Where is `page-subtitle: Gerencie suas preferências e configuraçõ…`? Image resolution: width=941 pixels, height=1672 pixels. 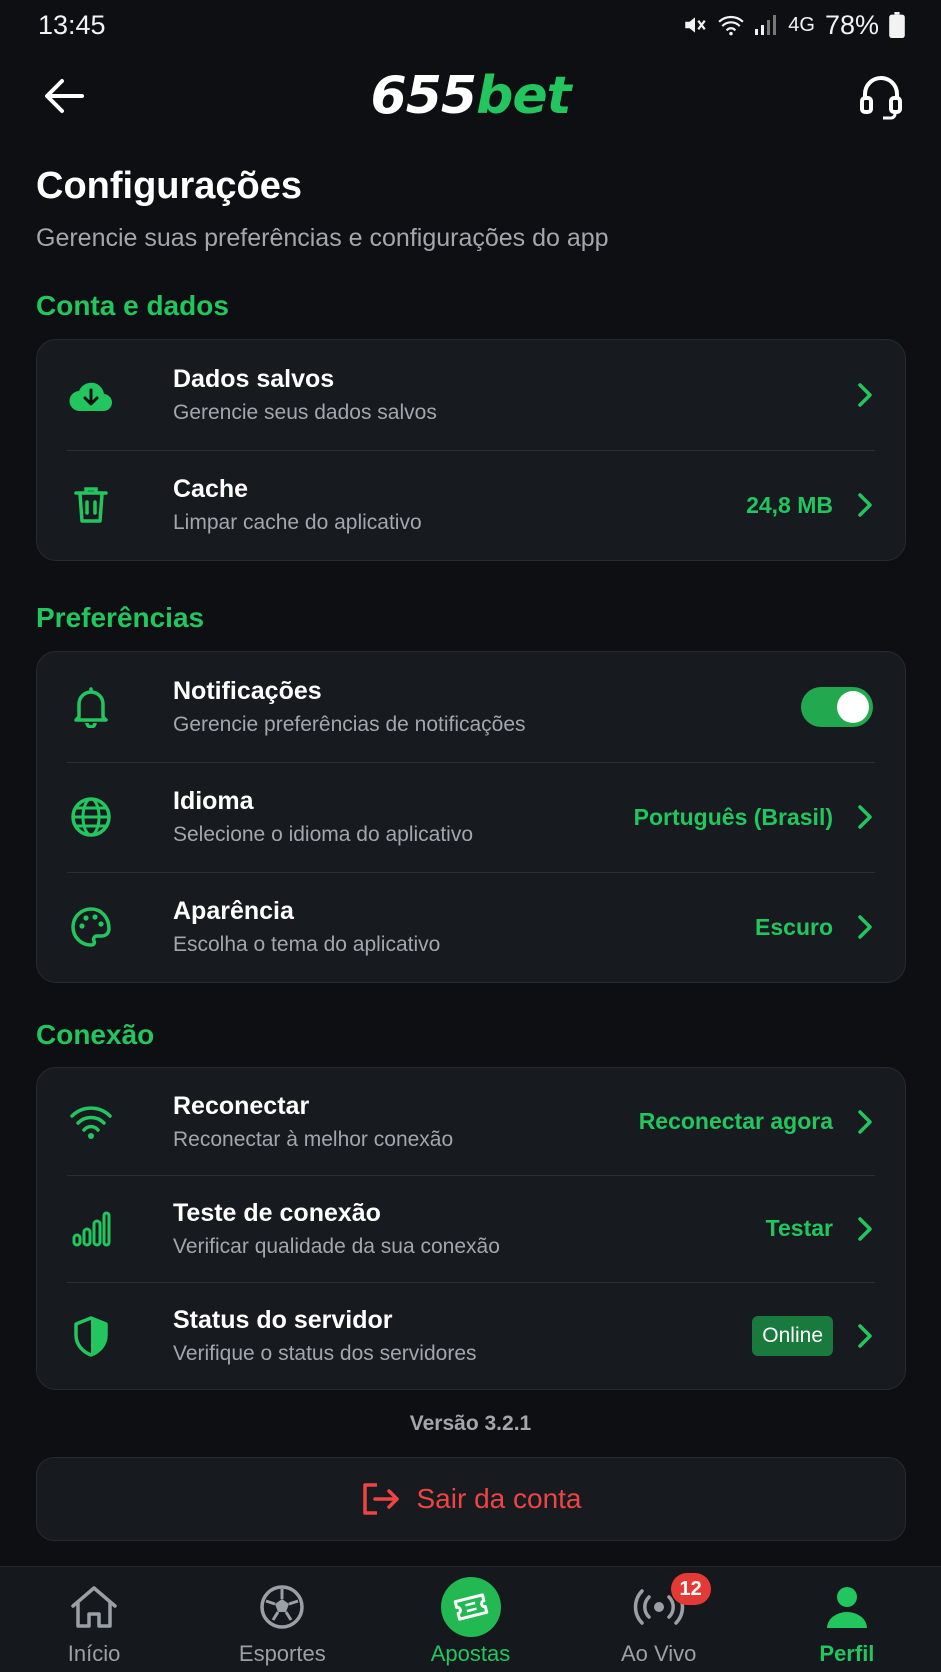 page-subtitle: Gerencie suas preferências e configuraçõ… is located at coordinates (322, 238).